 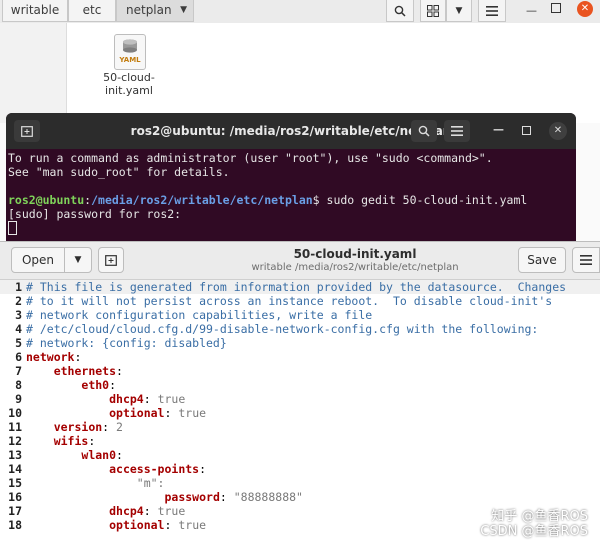 What do you see at coordinates (105, 399) in the screenshot?
I see `code-text: dhcp4: true` at bounding box center [105, 399].